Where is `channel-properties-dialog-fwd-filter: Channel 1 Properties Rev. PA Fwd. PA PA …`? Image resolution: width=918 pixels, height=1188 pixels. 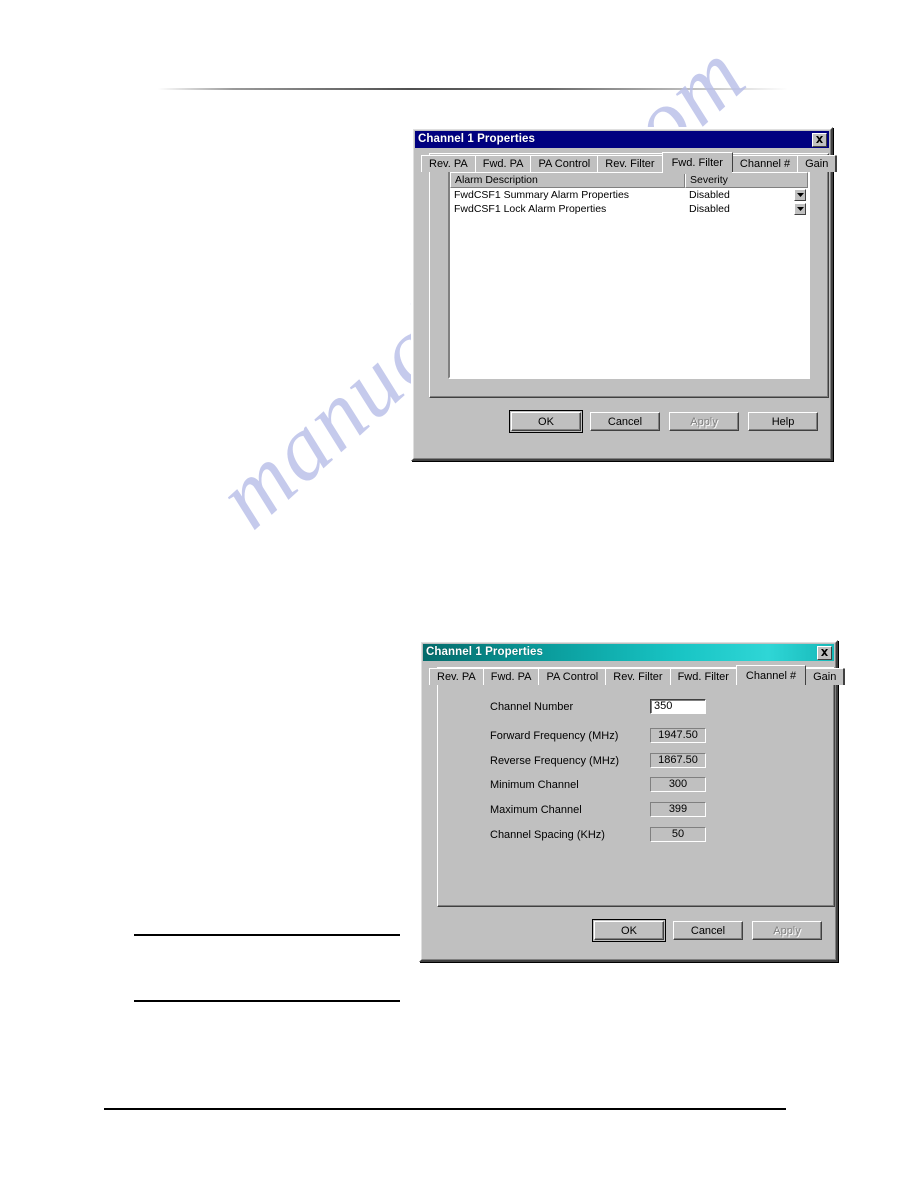
channel-properties-dialog-fwd-filter: Channel 1 Properties Rev. PA Fwd. PA PA … is located at coordinates (624, 294).